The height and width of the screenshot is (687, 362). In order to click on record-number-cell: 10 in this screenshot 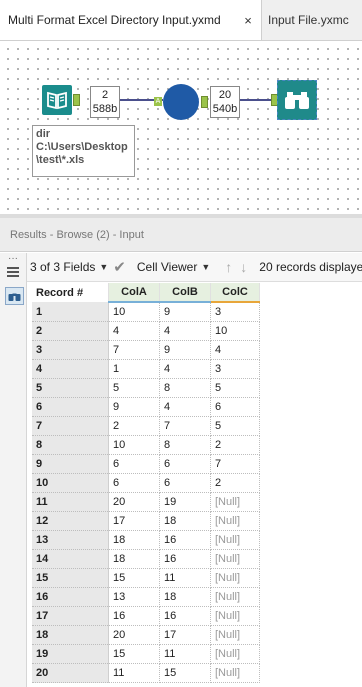, I will do `click(70, 483)`.